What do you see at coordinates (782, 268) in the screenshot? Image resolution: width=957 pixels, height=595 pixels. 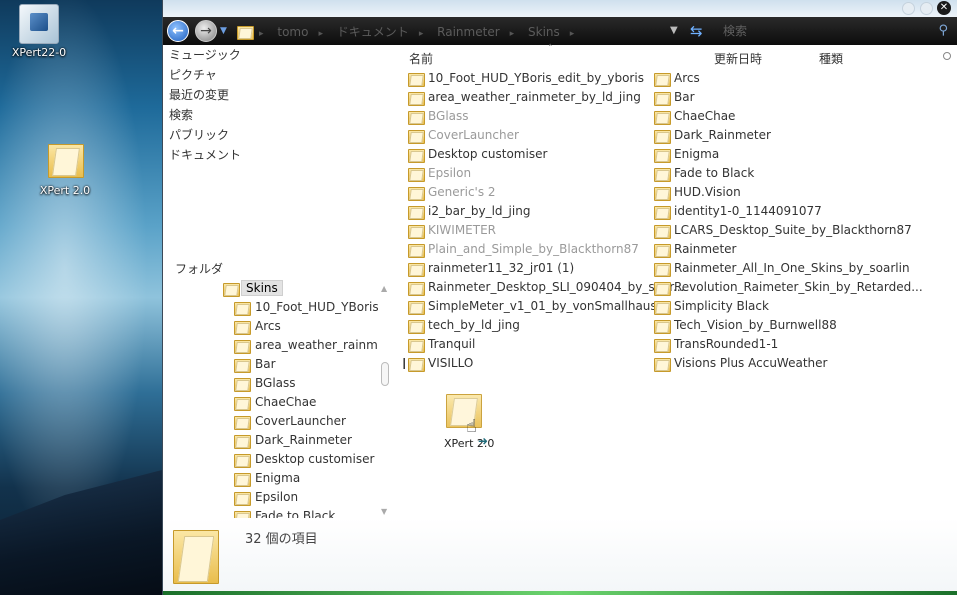 I see `file-item: Rainmeter_All_In_One_Skins_by_soarlin` at bounding box center [782, 268].